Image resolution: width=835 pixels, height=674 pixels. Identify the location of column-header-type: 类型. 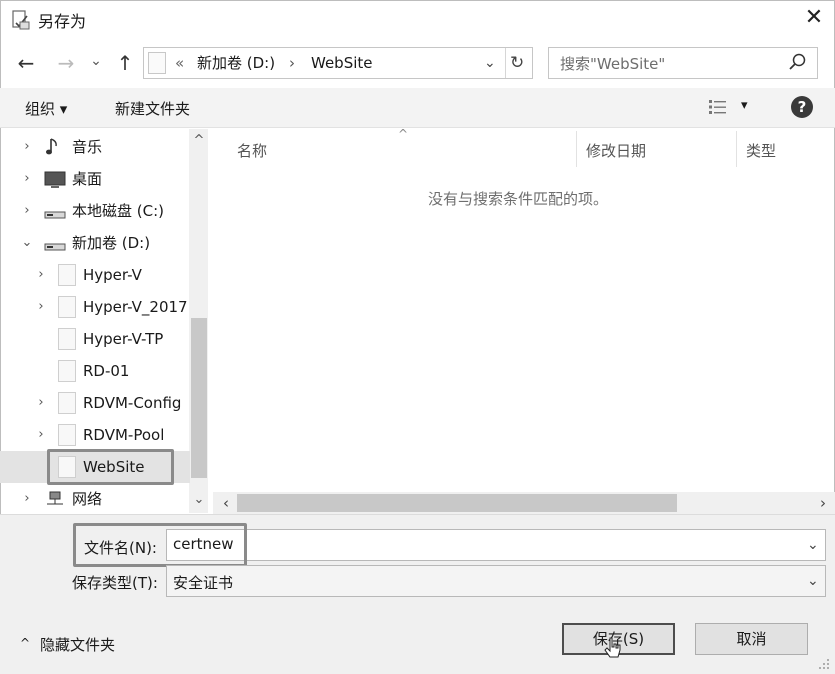
(761, 150).